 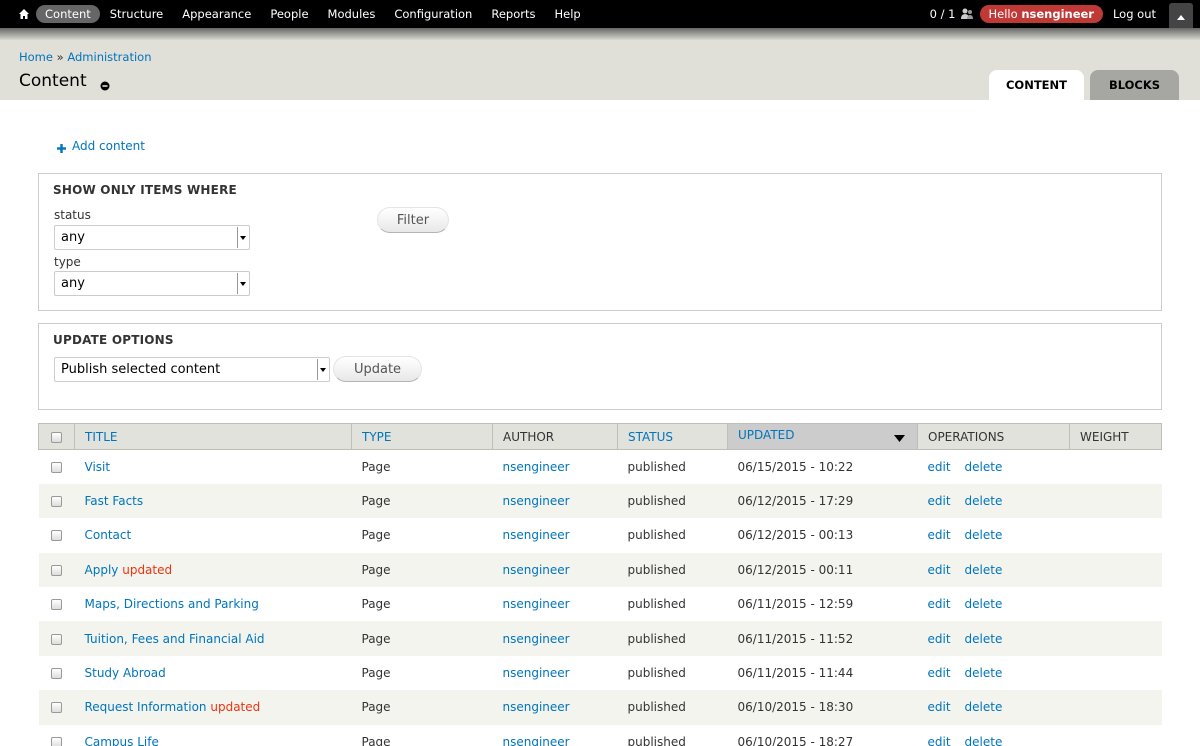 What do you see at coordinates (822, 501) in the screenshot?
I see `updated-cell: 06/12/2015 - 17:29` at bounding box center [822, 501].